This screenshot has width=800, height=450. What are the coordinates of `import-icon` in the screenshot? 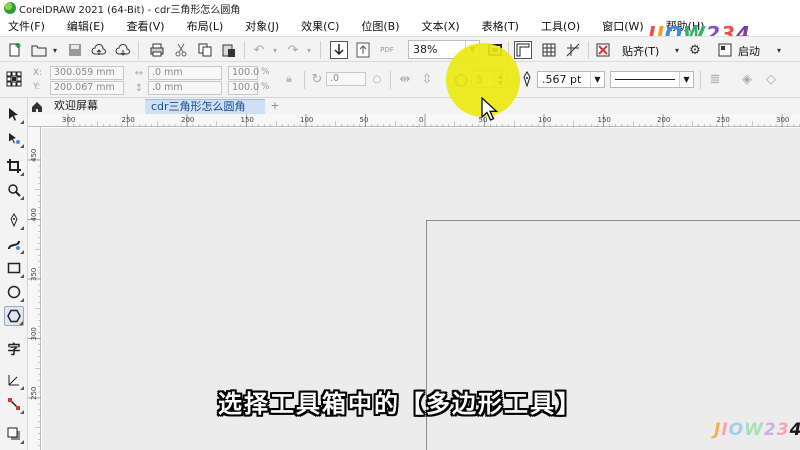 It's located at (339, 50).